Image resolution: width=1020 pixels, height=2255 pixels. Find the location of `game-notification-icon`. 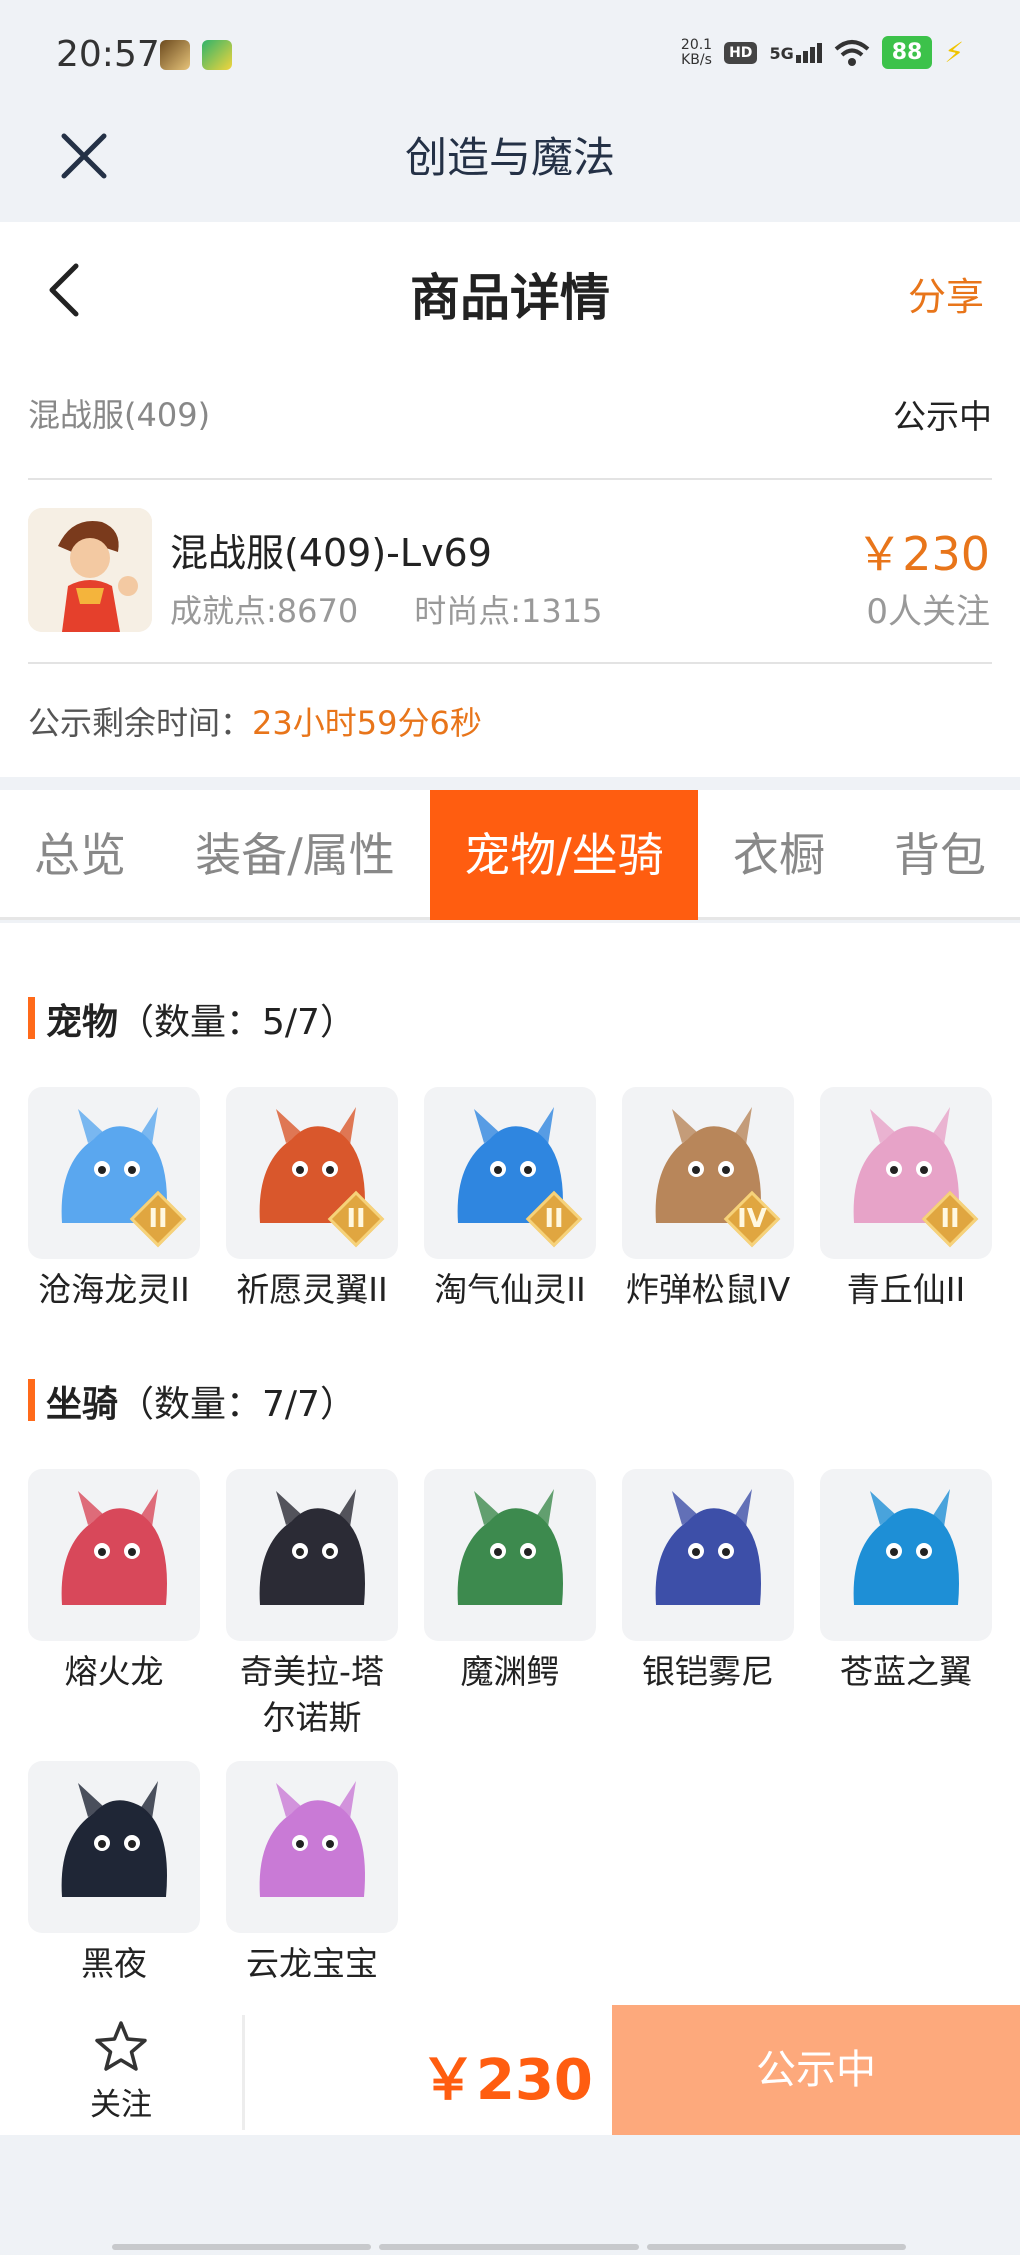

game-notification-icon is located at coordinates (175, 55).